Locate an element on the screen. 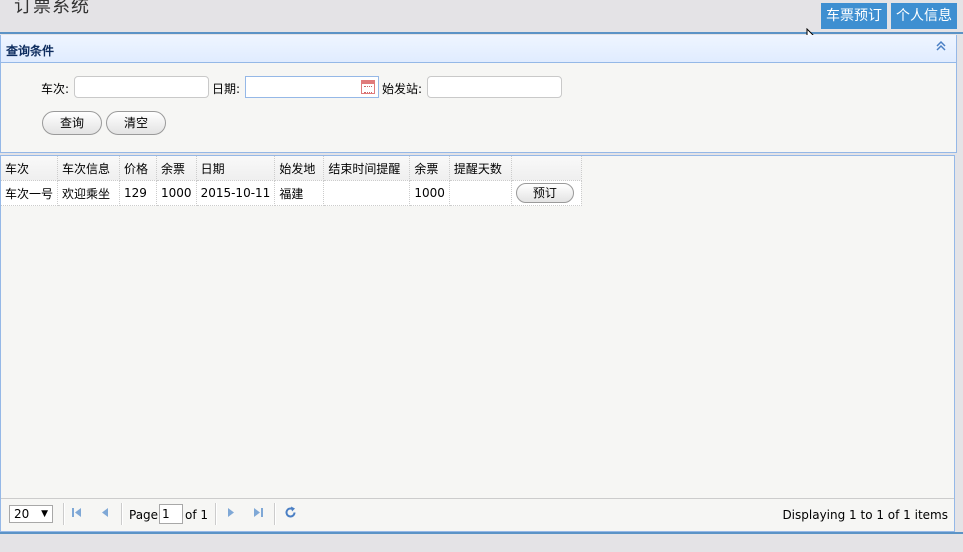 This screenshot has height=552, width=963. calendar-icon is located at coordinates (368, 87).